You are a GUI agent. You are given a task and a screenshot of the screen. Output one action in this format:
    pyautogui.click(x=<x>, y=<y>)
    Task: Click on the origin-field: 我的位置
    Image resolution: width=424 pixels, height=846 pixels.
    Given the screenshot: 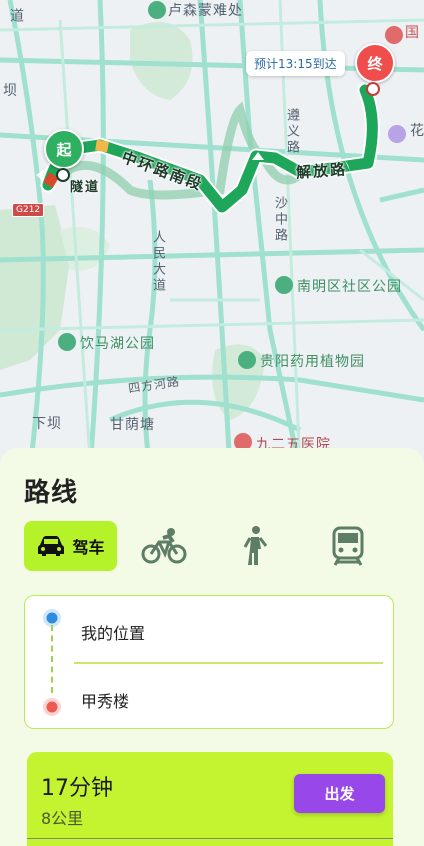 What is the action you would take?
    pyautogui.click(x=113, y=632)
    